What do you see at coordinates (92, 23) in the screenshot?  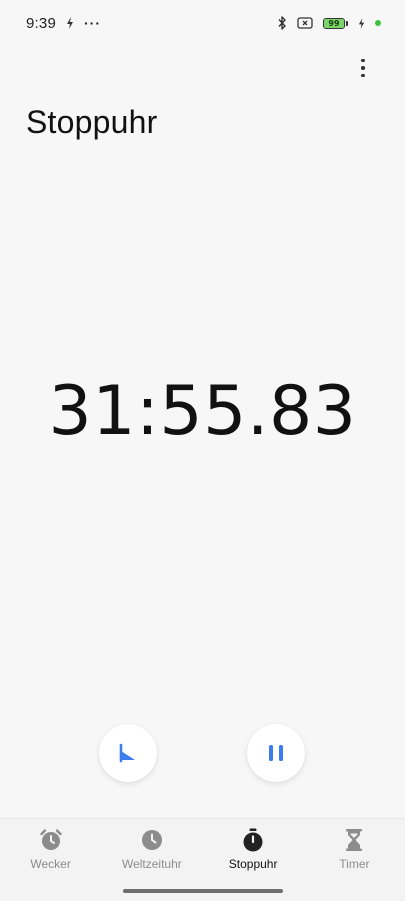 I see `more-notifications-indicator: ···` at bounding box center [92, 23].